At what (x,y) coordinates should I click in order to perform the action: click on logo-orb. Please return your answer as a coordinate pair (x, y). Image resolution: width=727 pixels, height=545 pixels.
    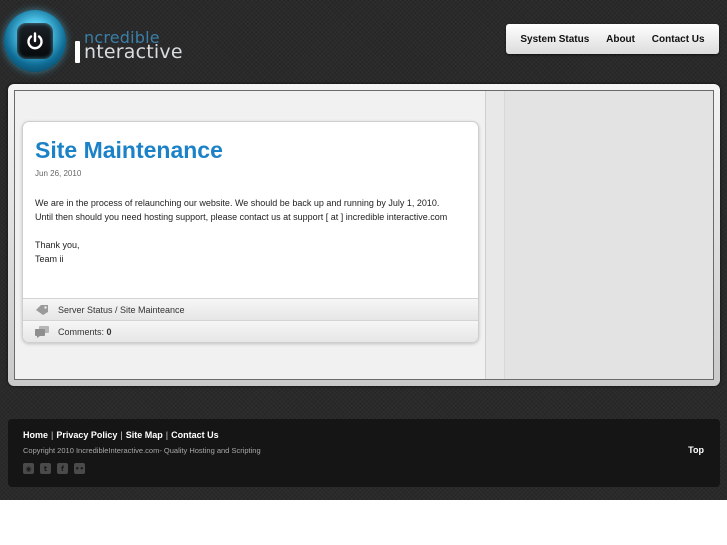
    Looking at the image, I should click on (35, 41).